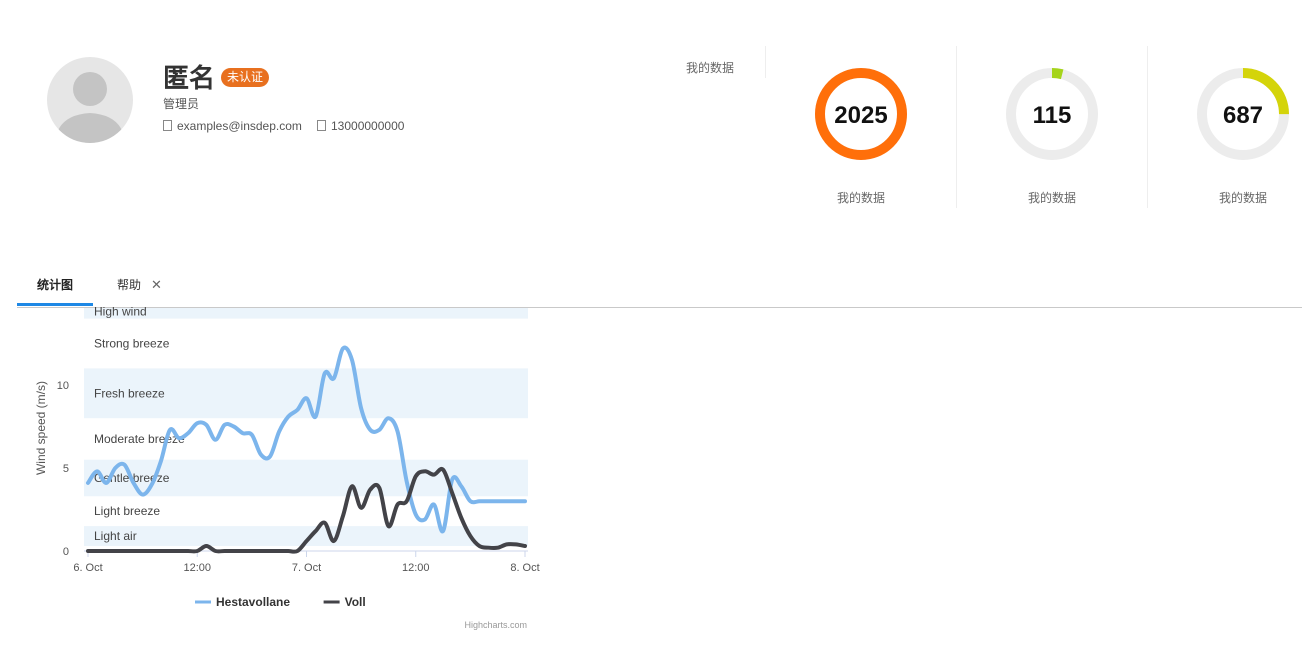  I want to click on y-tick-label: 0, so click(66, 552).